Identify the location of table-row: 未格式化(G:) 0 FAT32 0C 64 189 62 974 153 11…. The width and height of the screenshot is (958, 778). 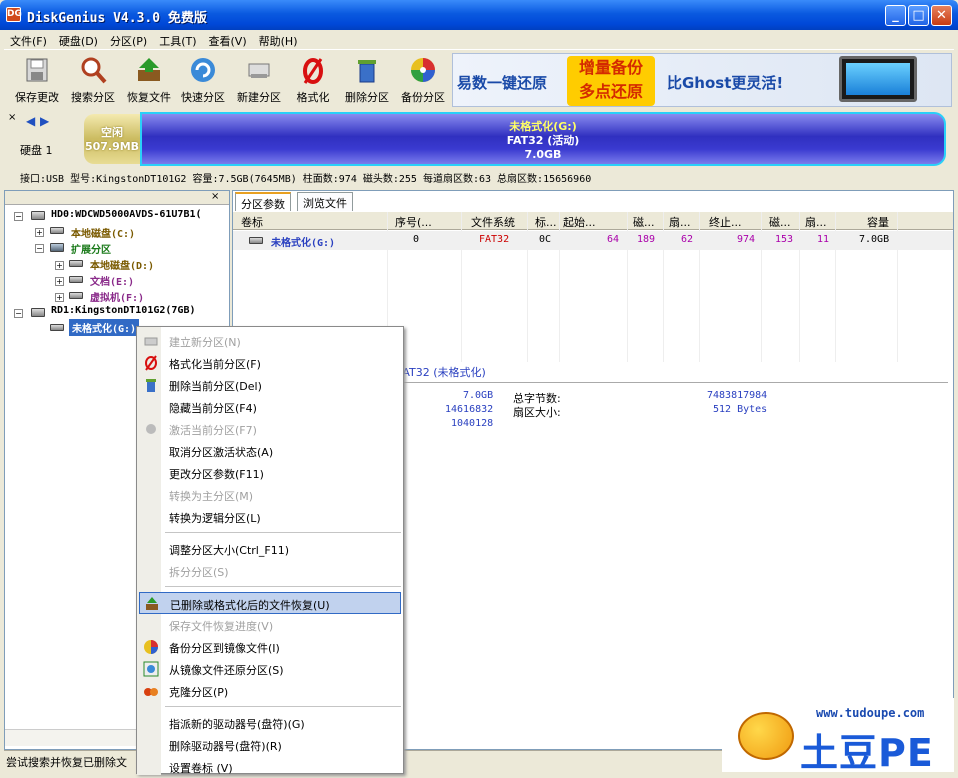
(593, 240).